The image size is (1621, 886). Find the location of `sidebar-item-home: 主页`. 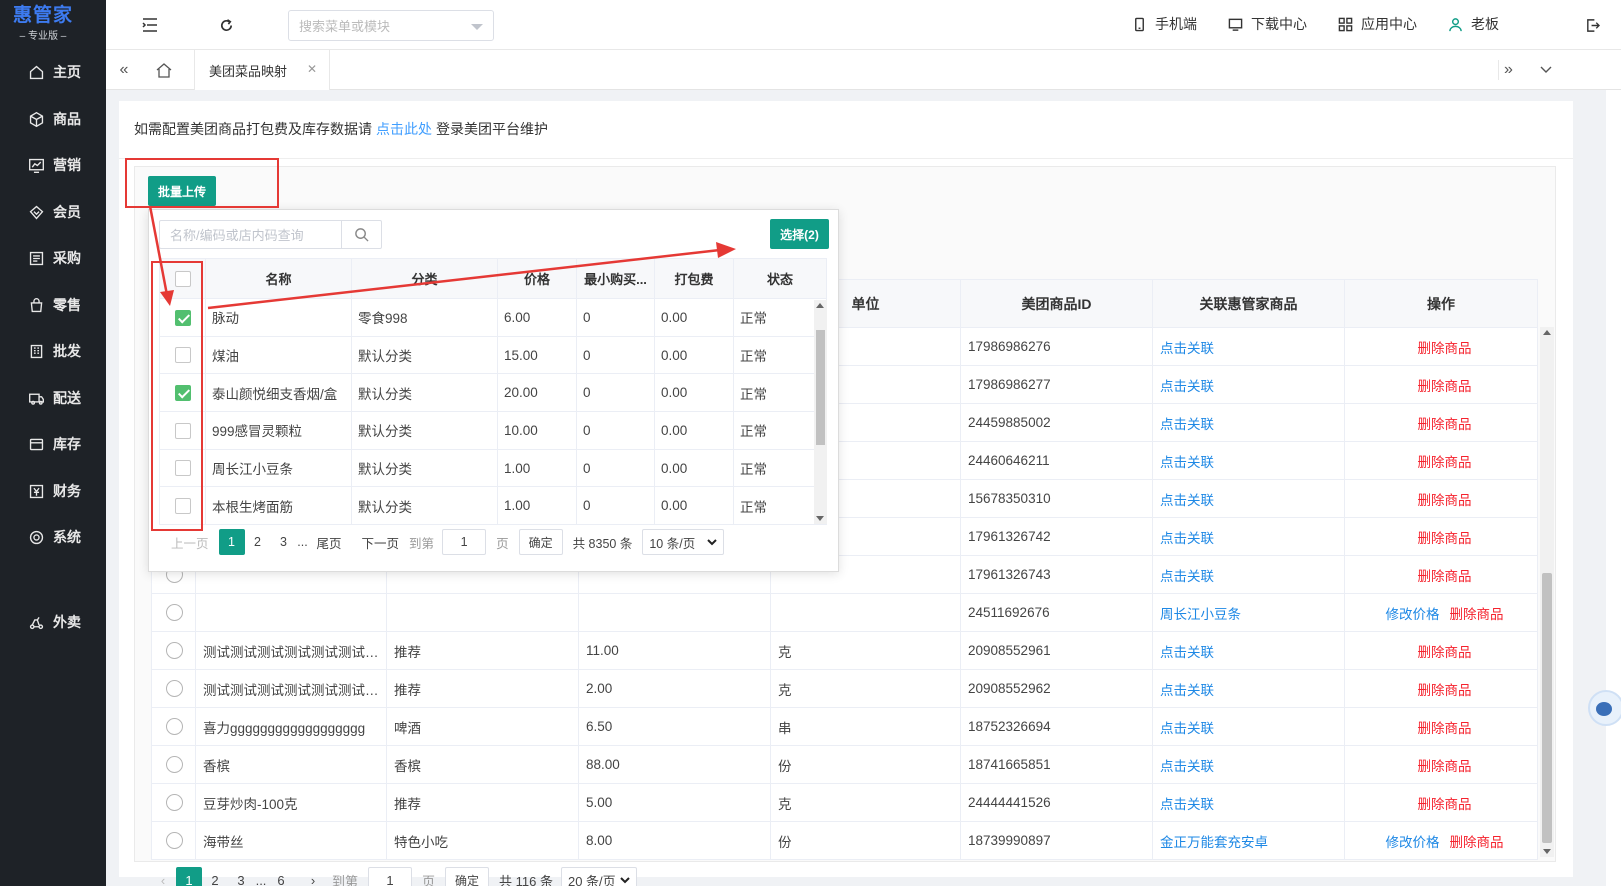

sidebar-item-home: 主页 is located at coordinates (53, 72).